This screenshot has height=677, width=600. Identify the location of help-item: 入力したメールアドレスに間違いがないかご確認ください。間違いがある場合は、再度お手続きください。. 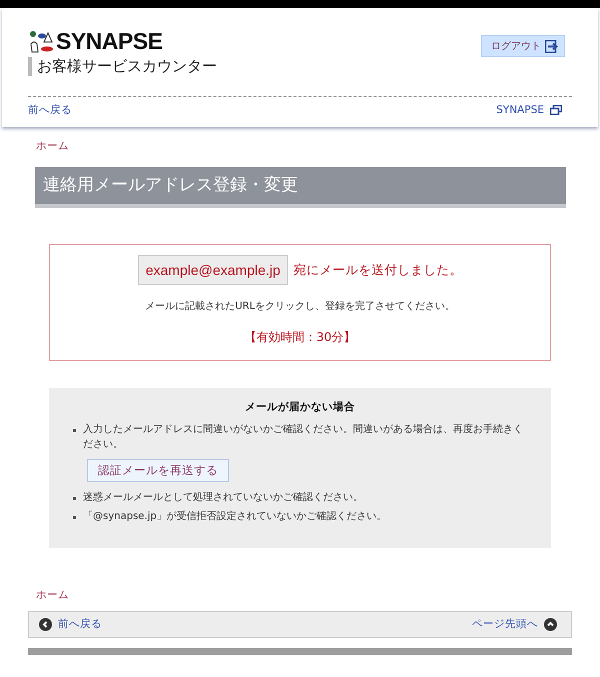
(303, 437).